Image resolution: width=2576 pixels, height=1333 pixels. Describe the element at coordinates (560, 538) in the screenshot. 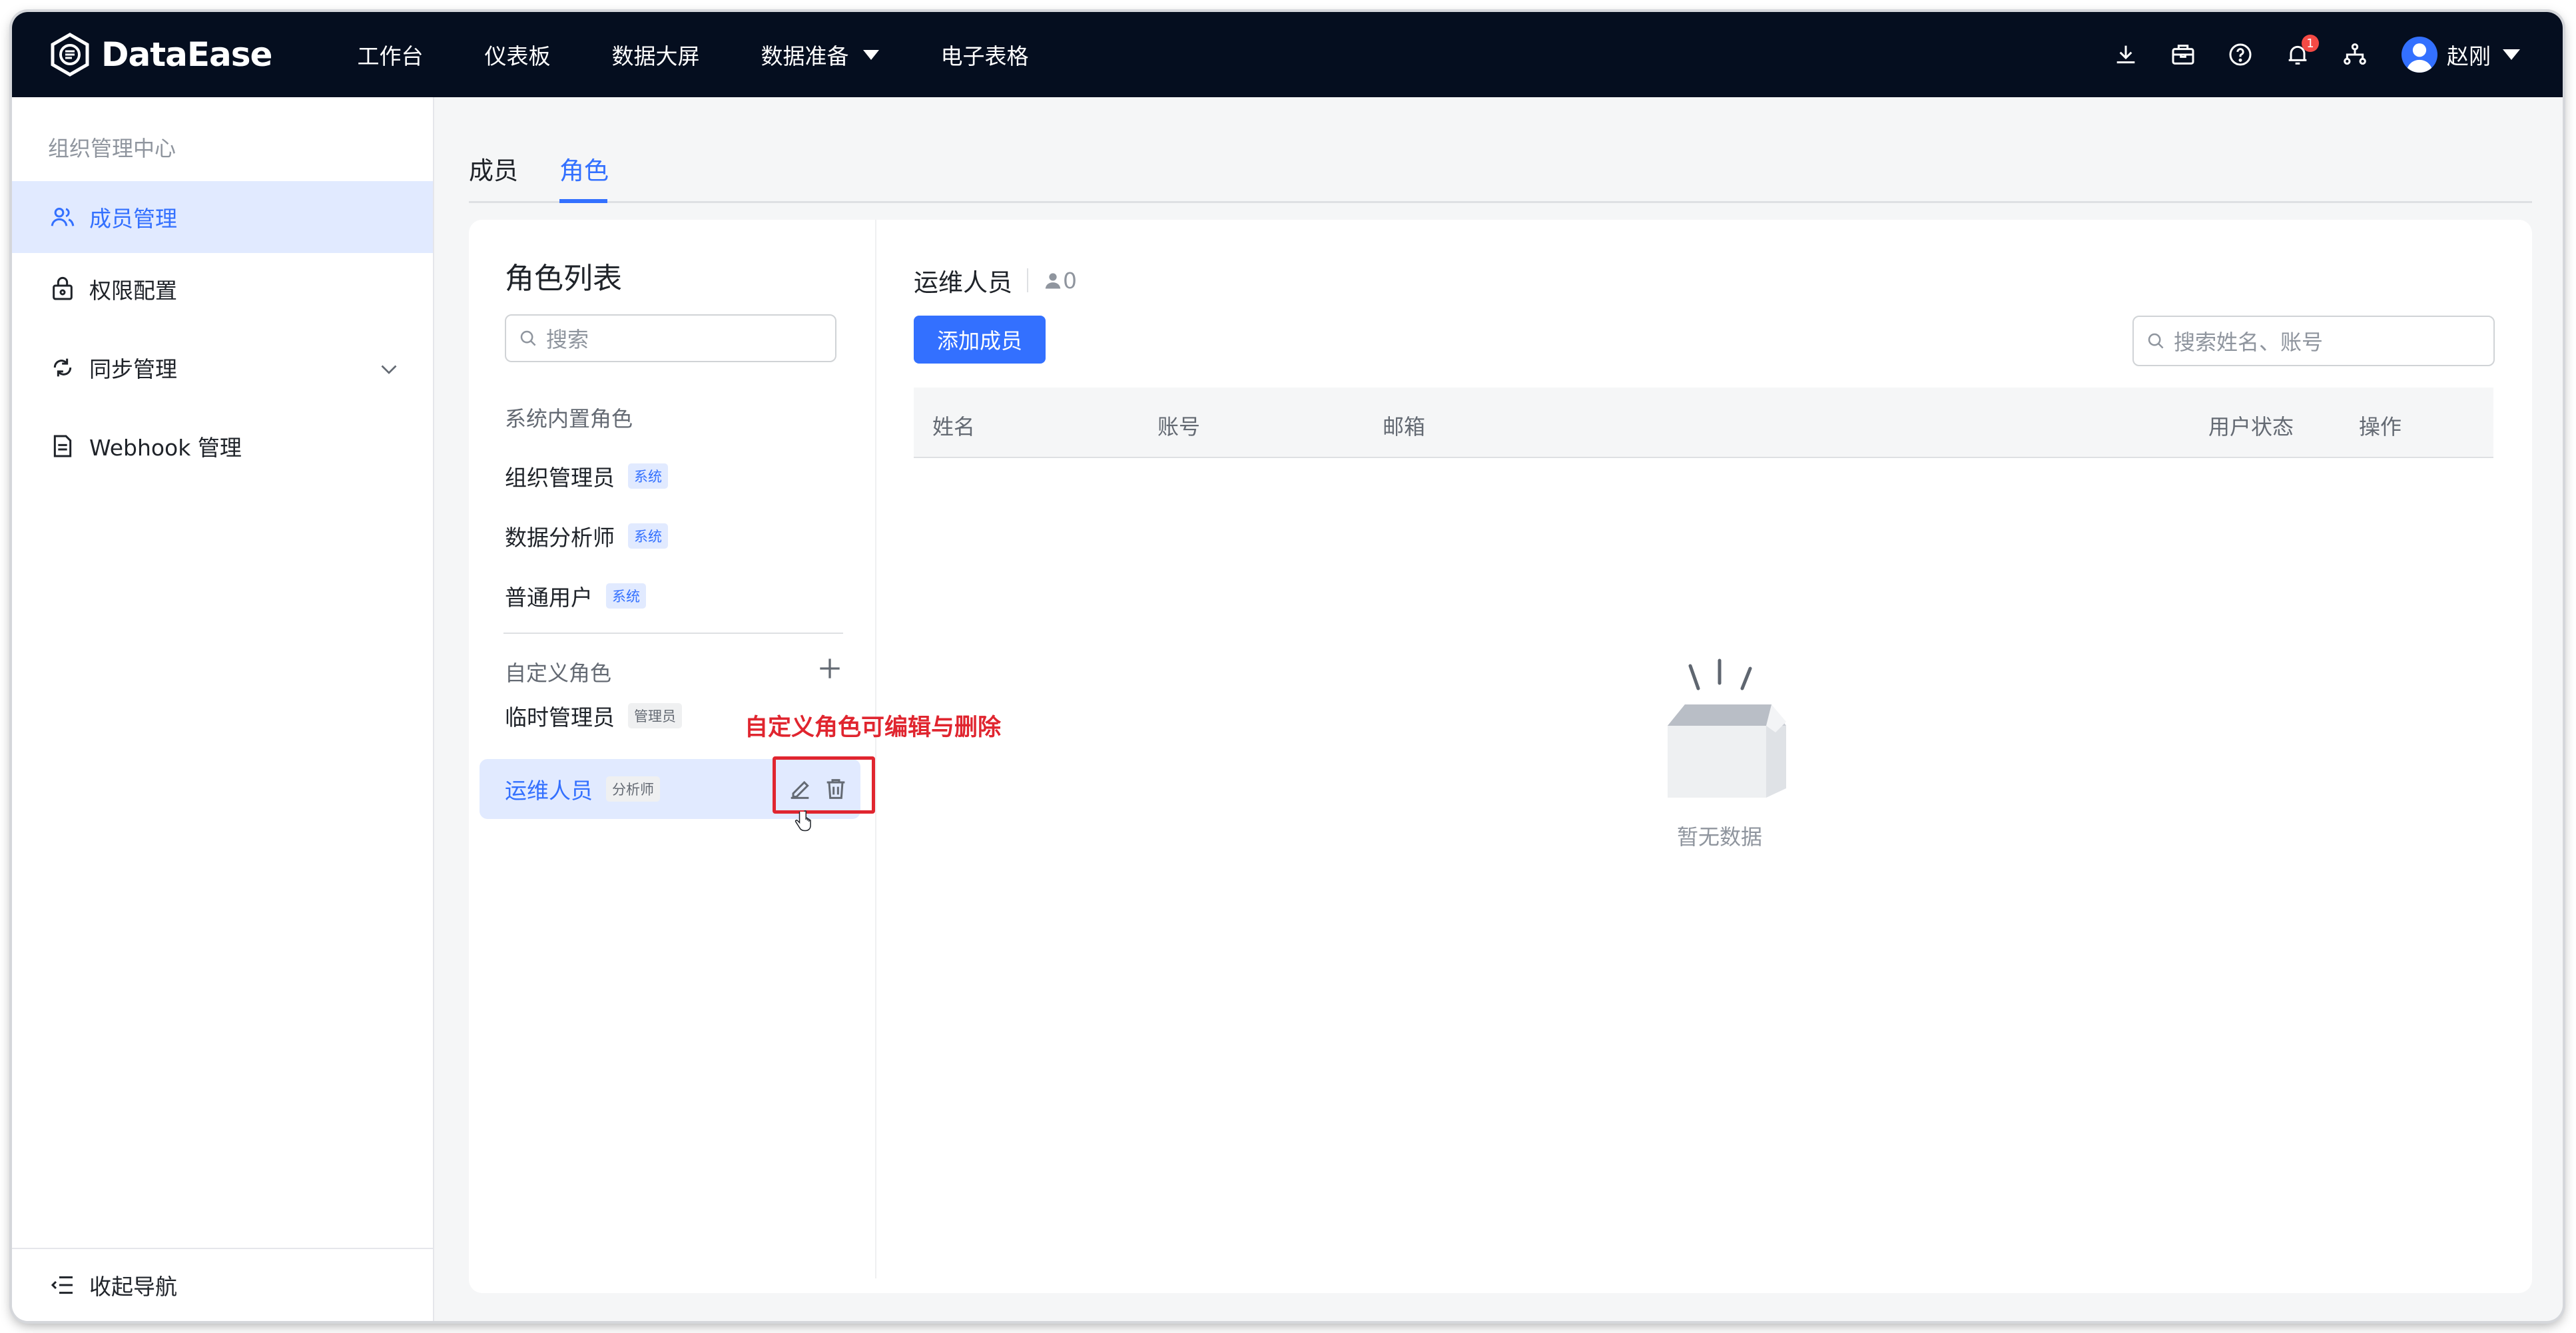

I see `role-name: 数据分析师` at that location.